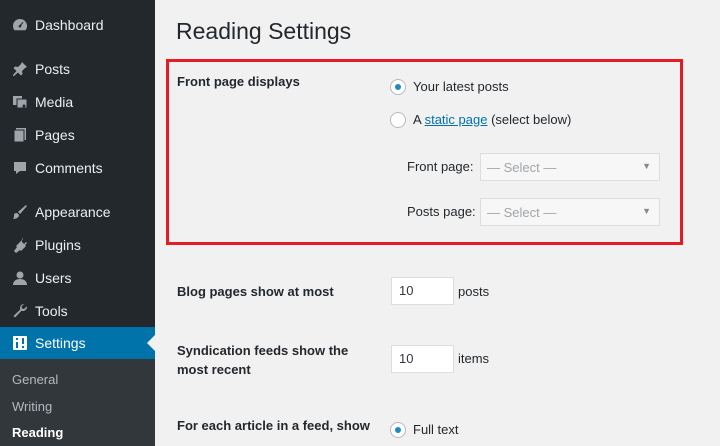  Describe the element at coordinates (53, 277) in the screenshot. I see `menu-label-users: Users` at that location.